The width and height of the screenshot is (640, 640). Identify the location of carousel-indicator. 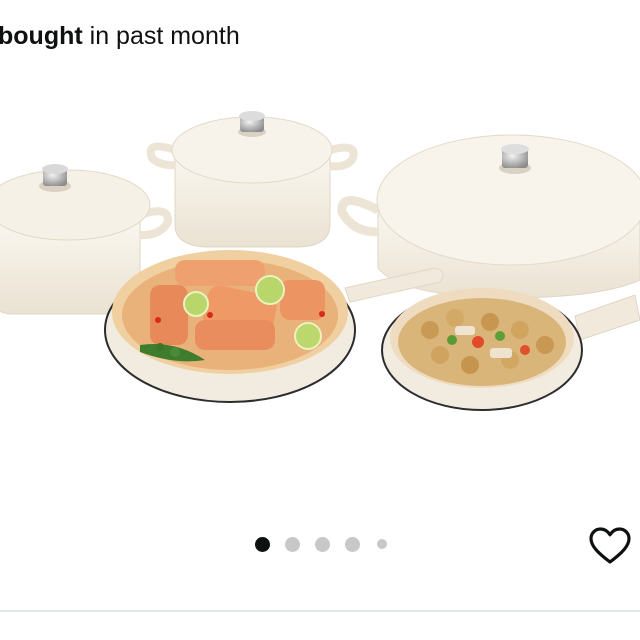
(321, 544).